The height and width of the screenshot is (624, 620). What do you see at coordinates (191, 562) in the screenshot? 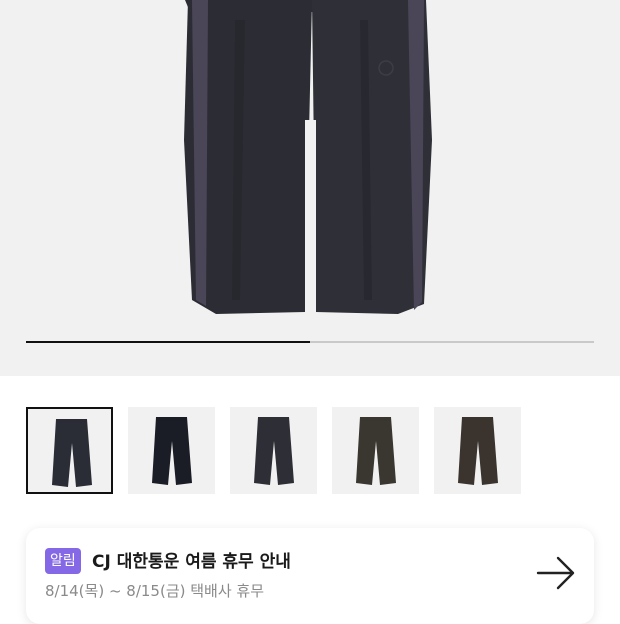
I see `notice-title: CJ 대한통운 여름 휴무 안내` at bounding box center [191, 562].